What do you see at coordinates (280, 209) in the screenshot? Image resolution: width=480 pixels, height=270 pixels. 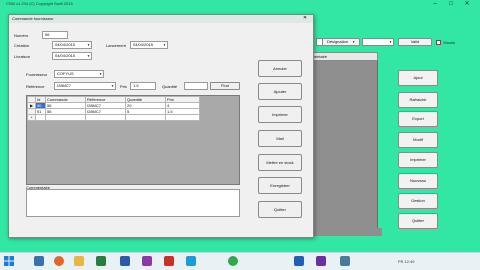 I see `quitter-dialog-button: Quitter` at bounding box center [280, 209].